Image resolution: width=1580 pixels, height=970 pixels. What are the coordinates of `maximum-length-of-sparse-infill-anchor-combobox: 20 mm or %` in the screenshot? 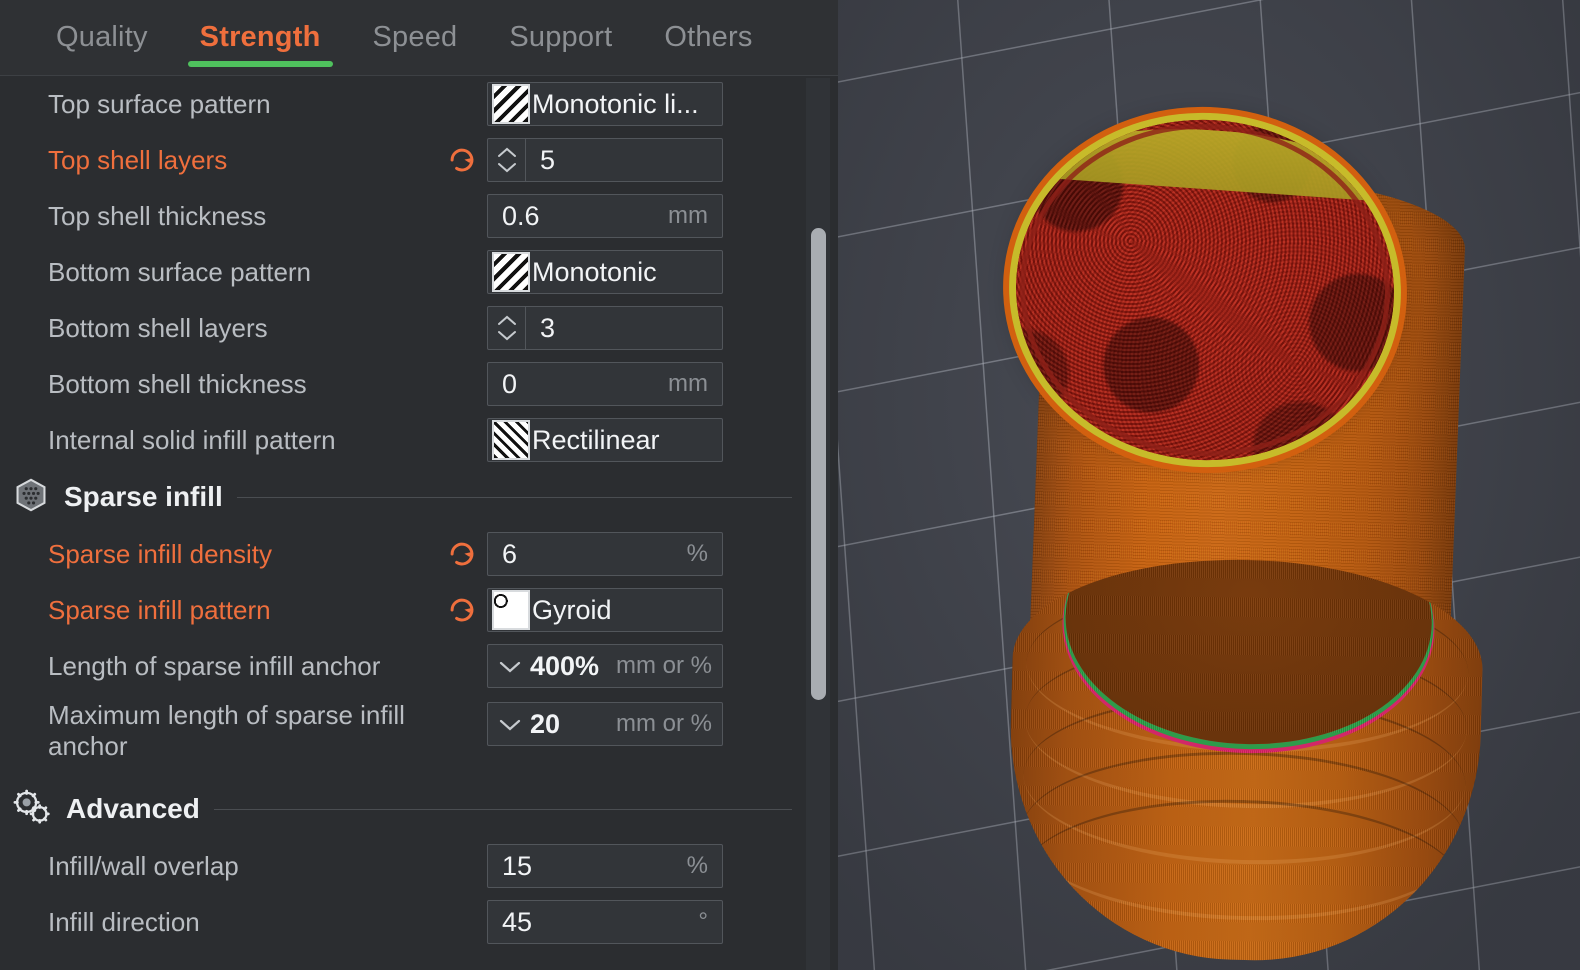 It's located at (605, 724).